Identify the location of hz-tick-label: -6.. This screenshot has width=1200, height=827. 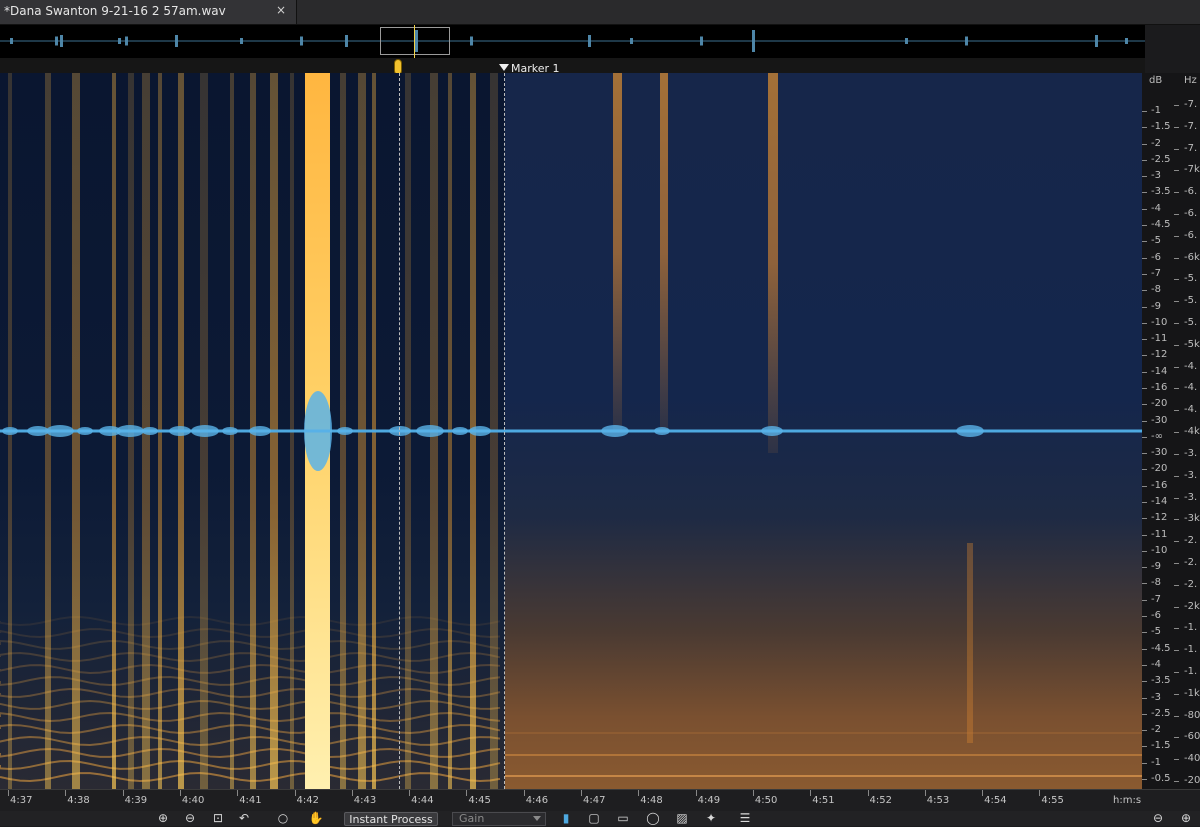
(1191, 235).